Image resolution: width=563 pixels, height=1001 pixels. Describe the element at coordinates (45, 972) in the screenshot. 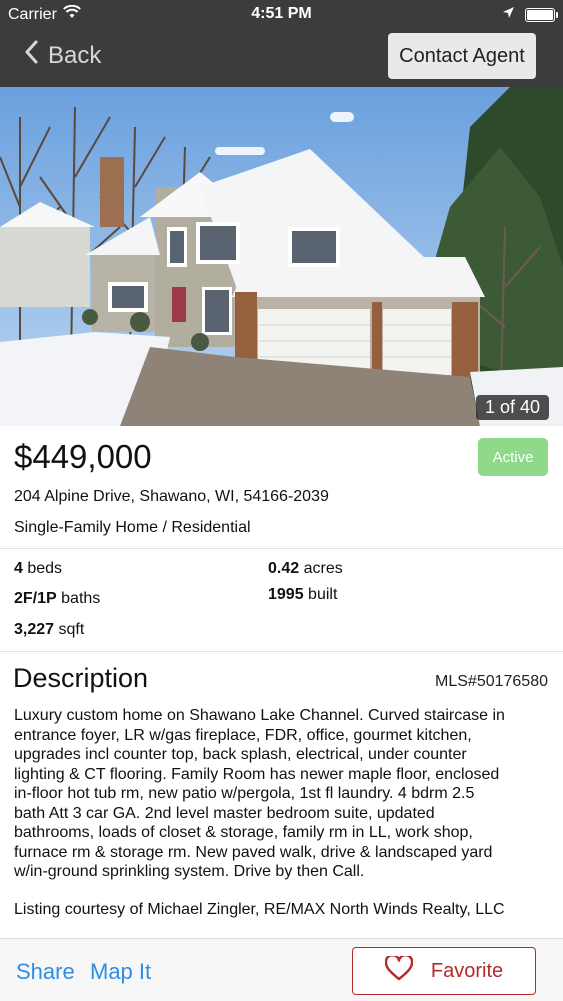

I see `share-button: Share` at that location.